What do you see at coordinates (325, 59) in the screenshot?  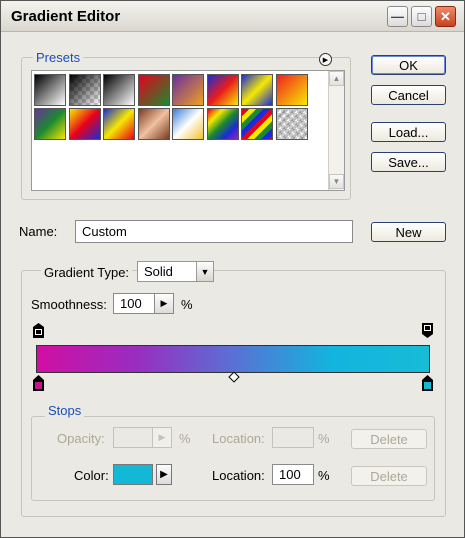 I see `flyout-menu-icon: ▶` at bounding box center [325, 59].